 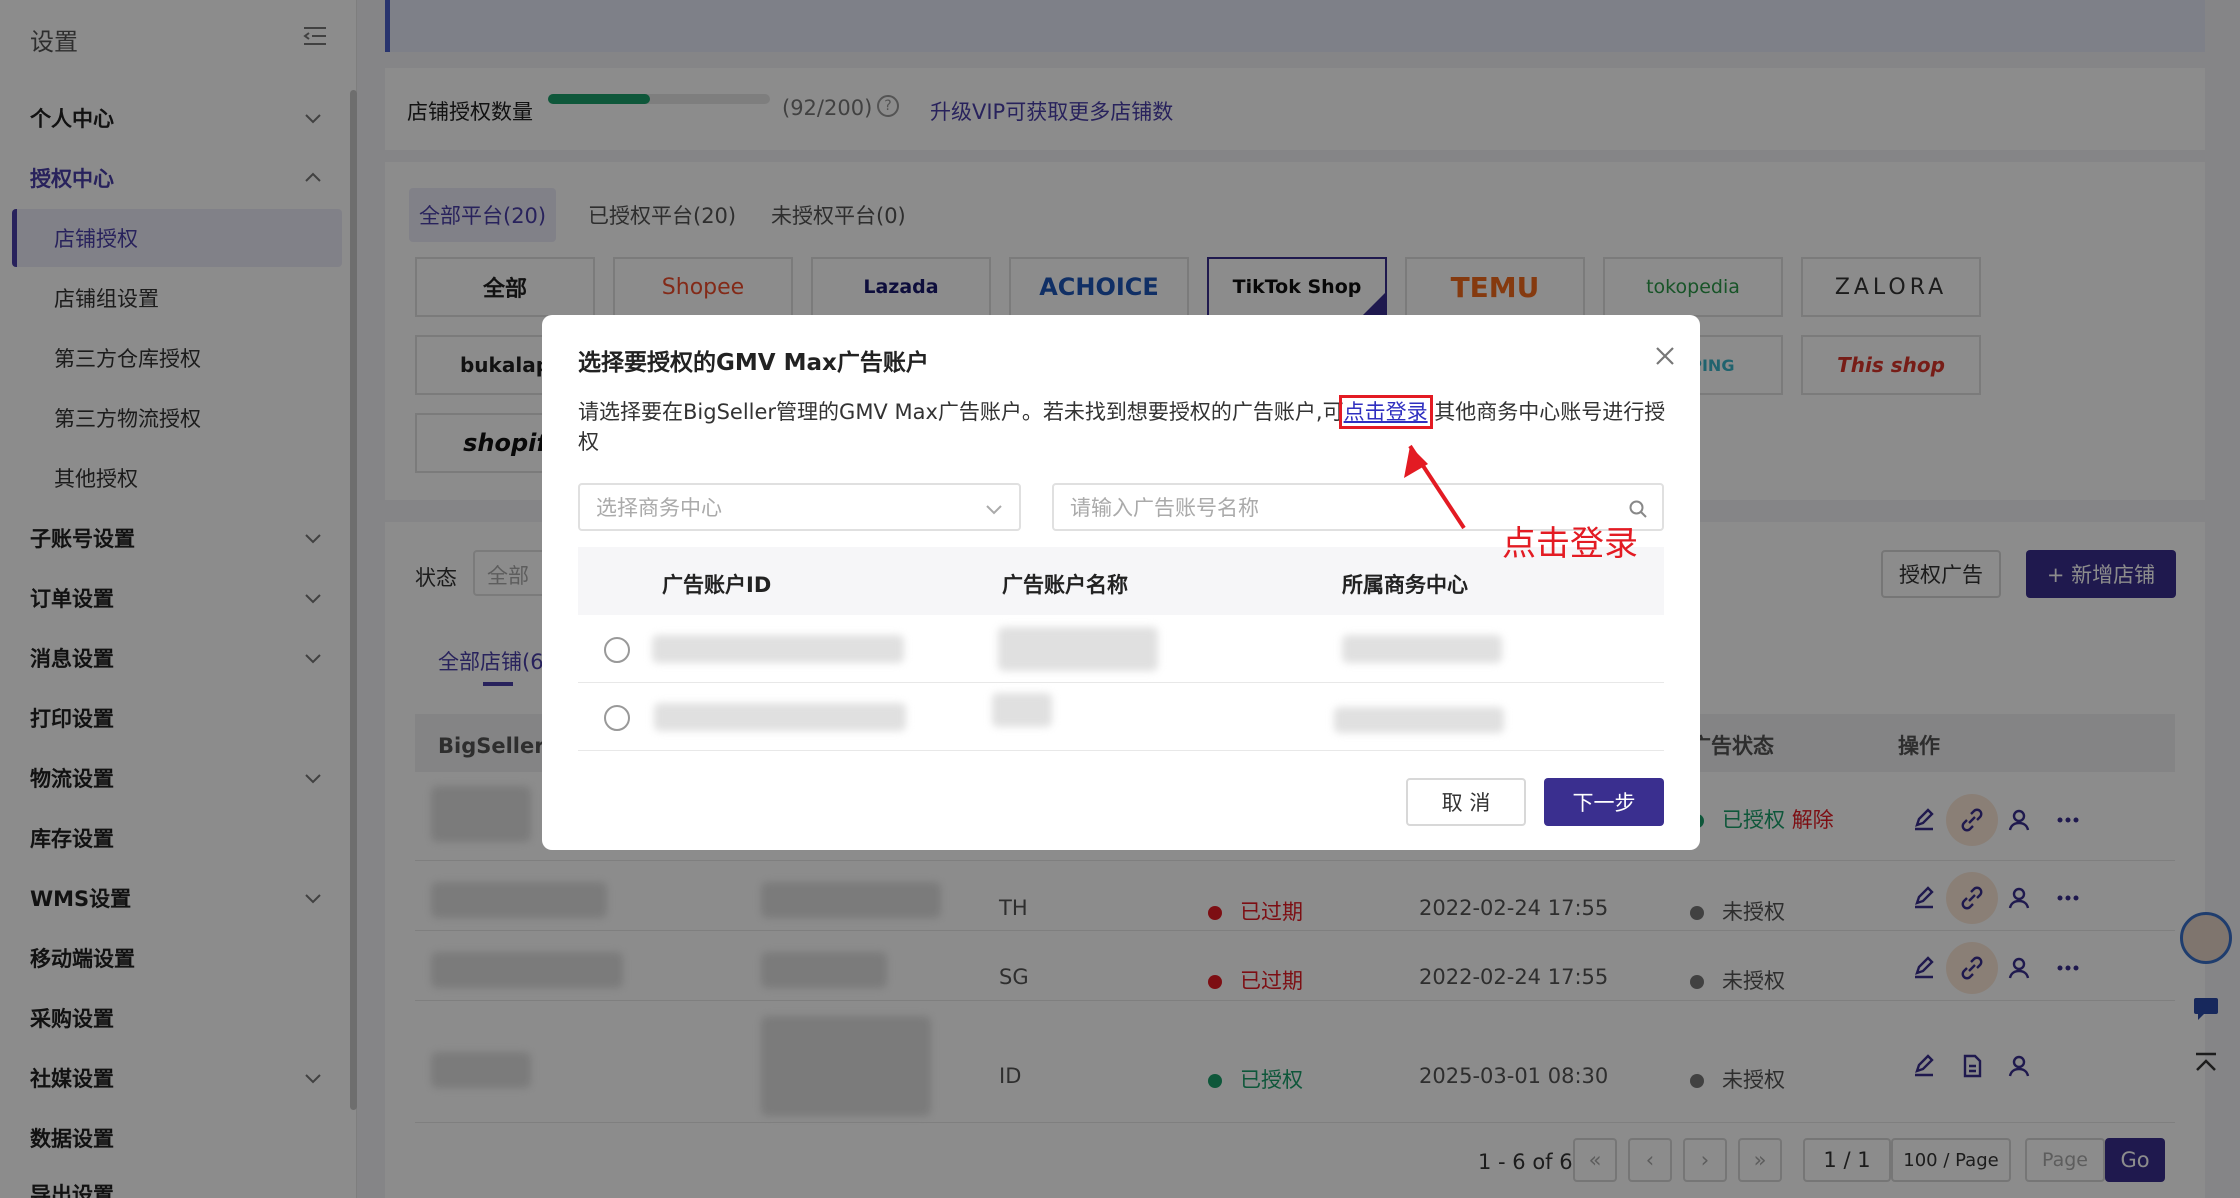 What do you see at coordinates (1065, 585) in the screenshot?
I see `col-ad-account-name: 广告账户名称` at bounding box center [1065, 585].